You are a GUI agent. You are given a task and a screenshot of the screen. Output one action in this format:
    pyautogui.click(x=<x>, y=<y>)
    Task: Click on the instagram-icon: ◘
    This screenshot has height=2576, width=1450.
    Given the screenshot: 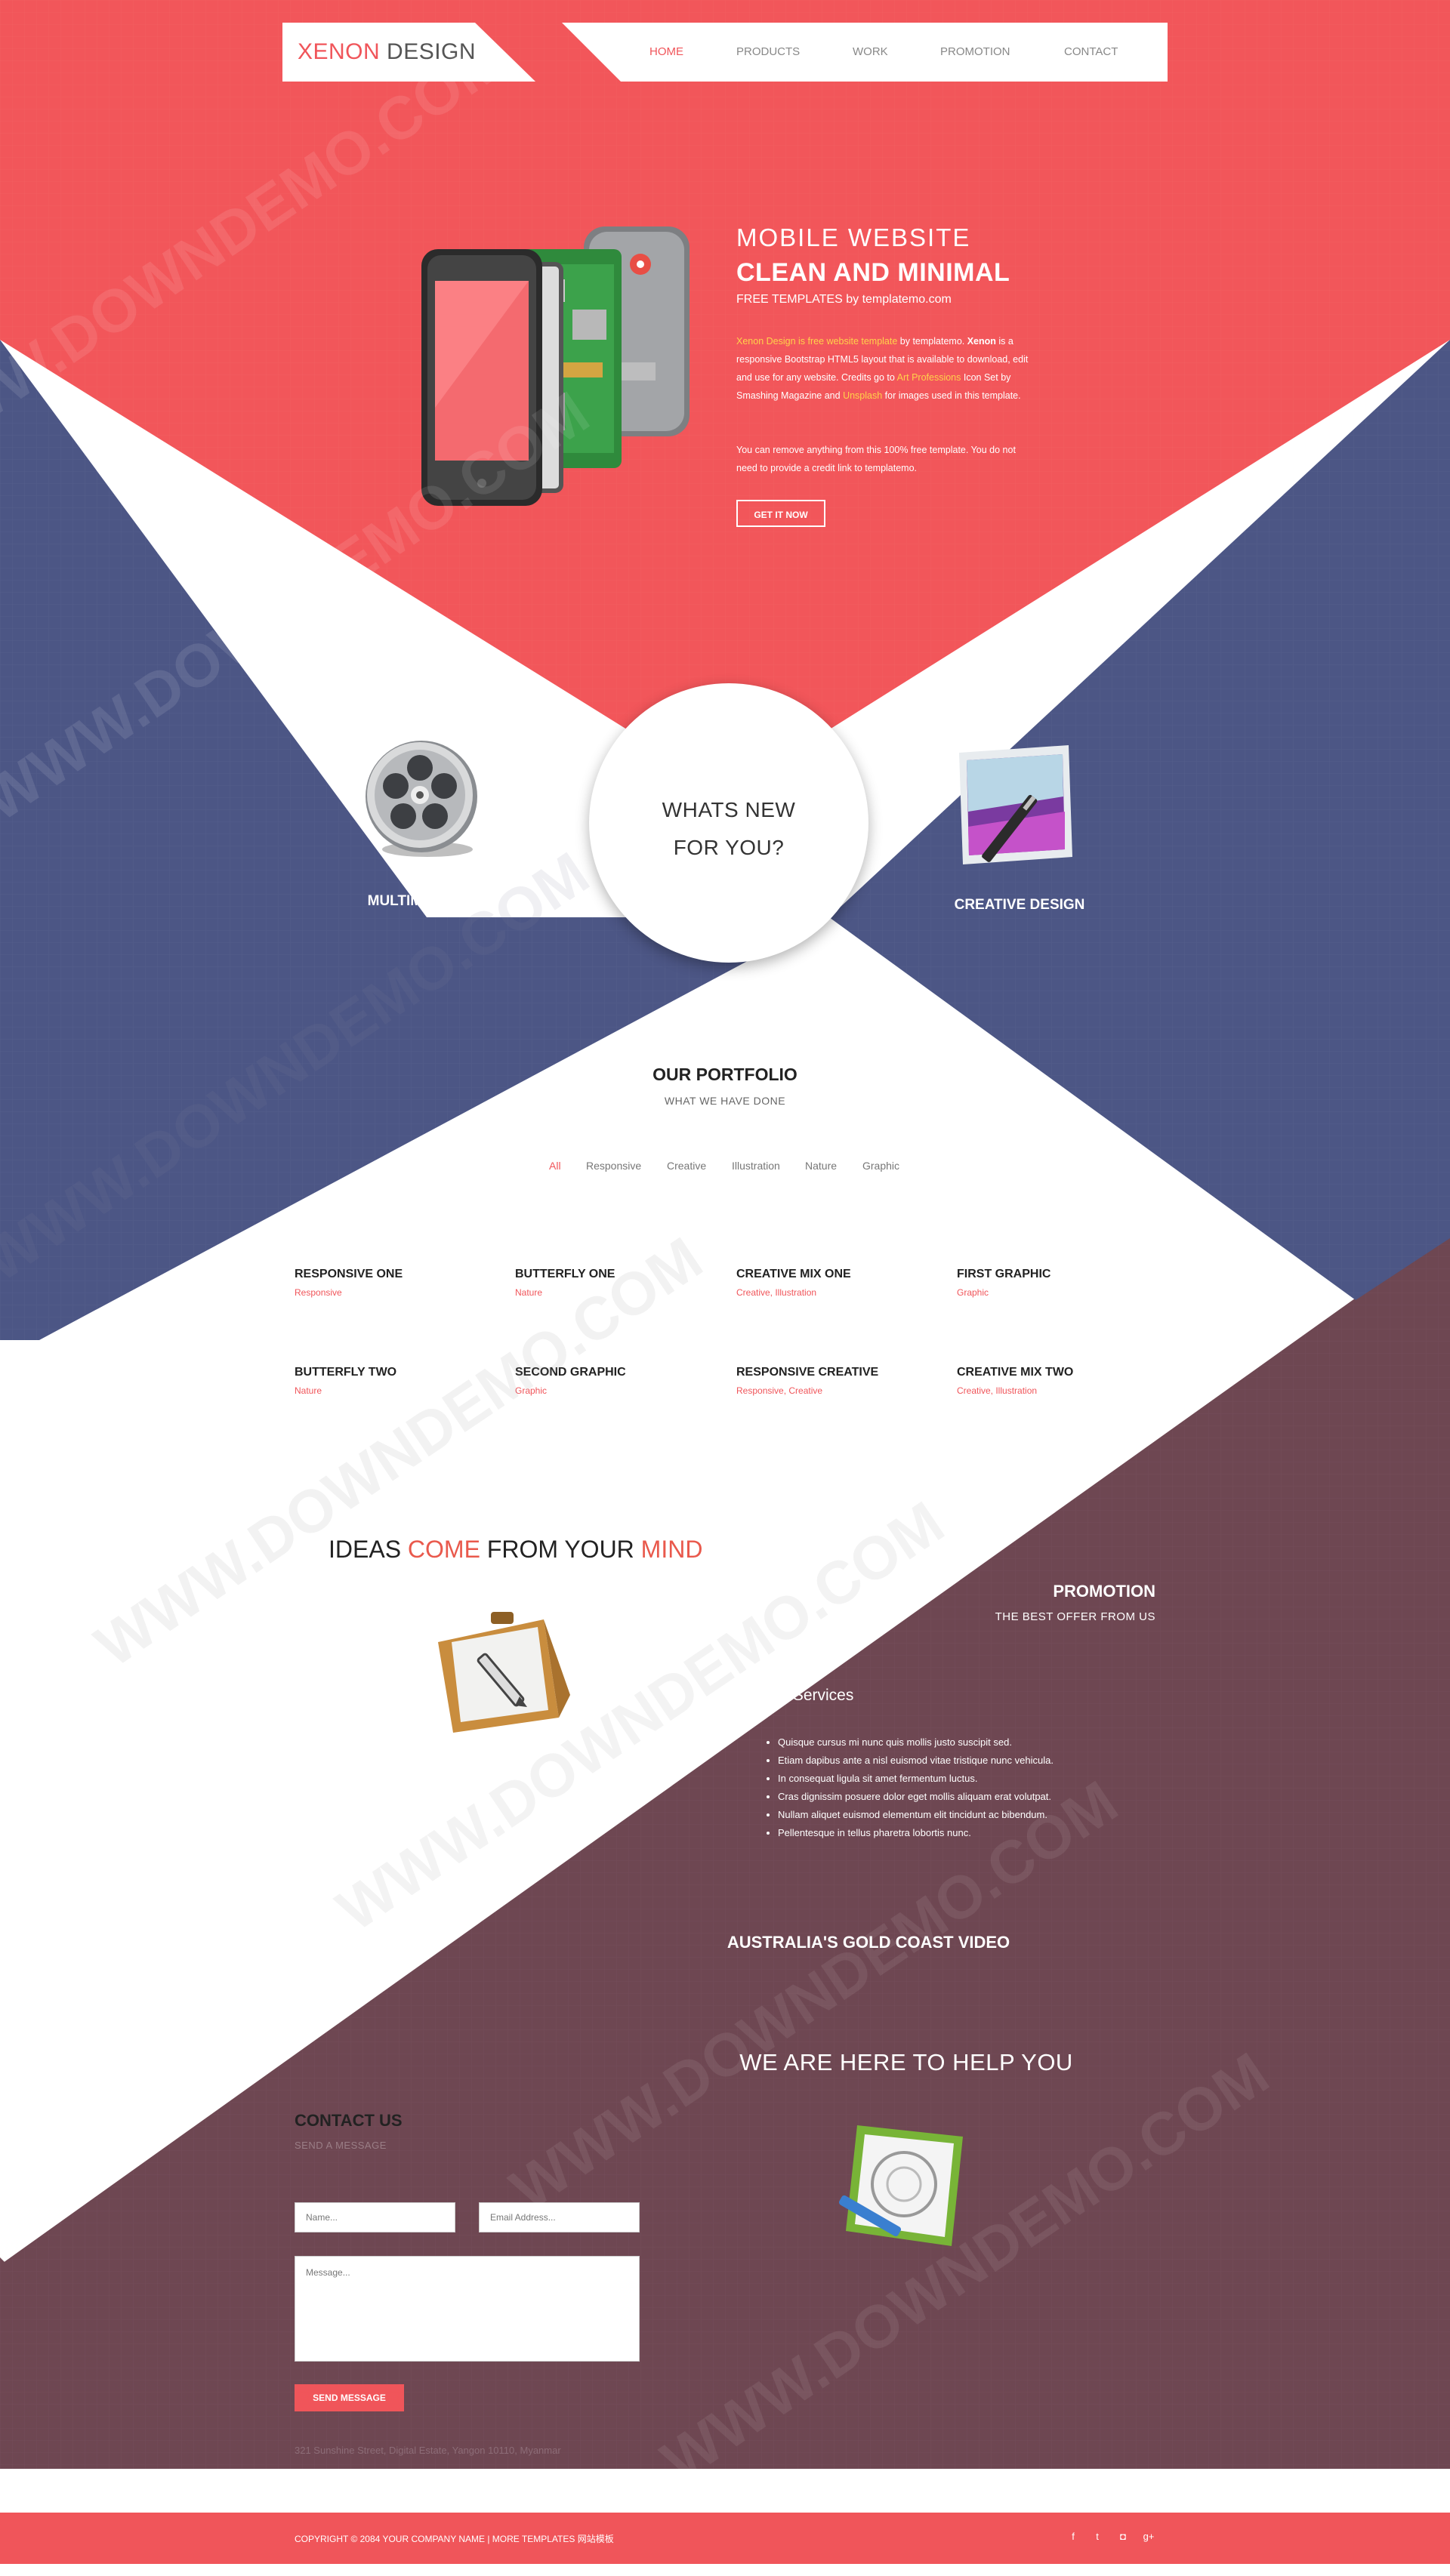 What is the action you would take?
    pyautogui.click(x=1123, y=2536)
    